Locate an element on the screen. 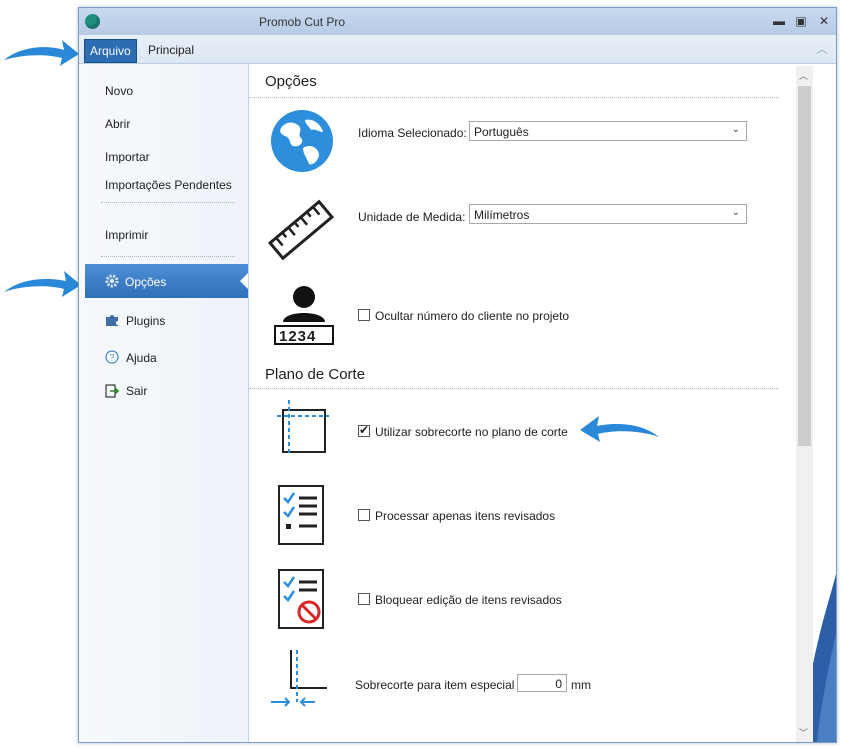  window-title: Promob Cut Pro is located at coordinates (302, 22).